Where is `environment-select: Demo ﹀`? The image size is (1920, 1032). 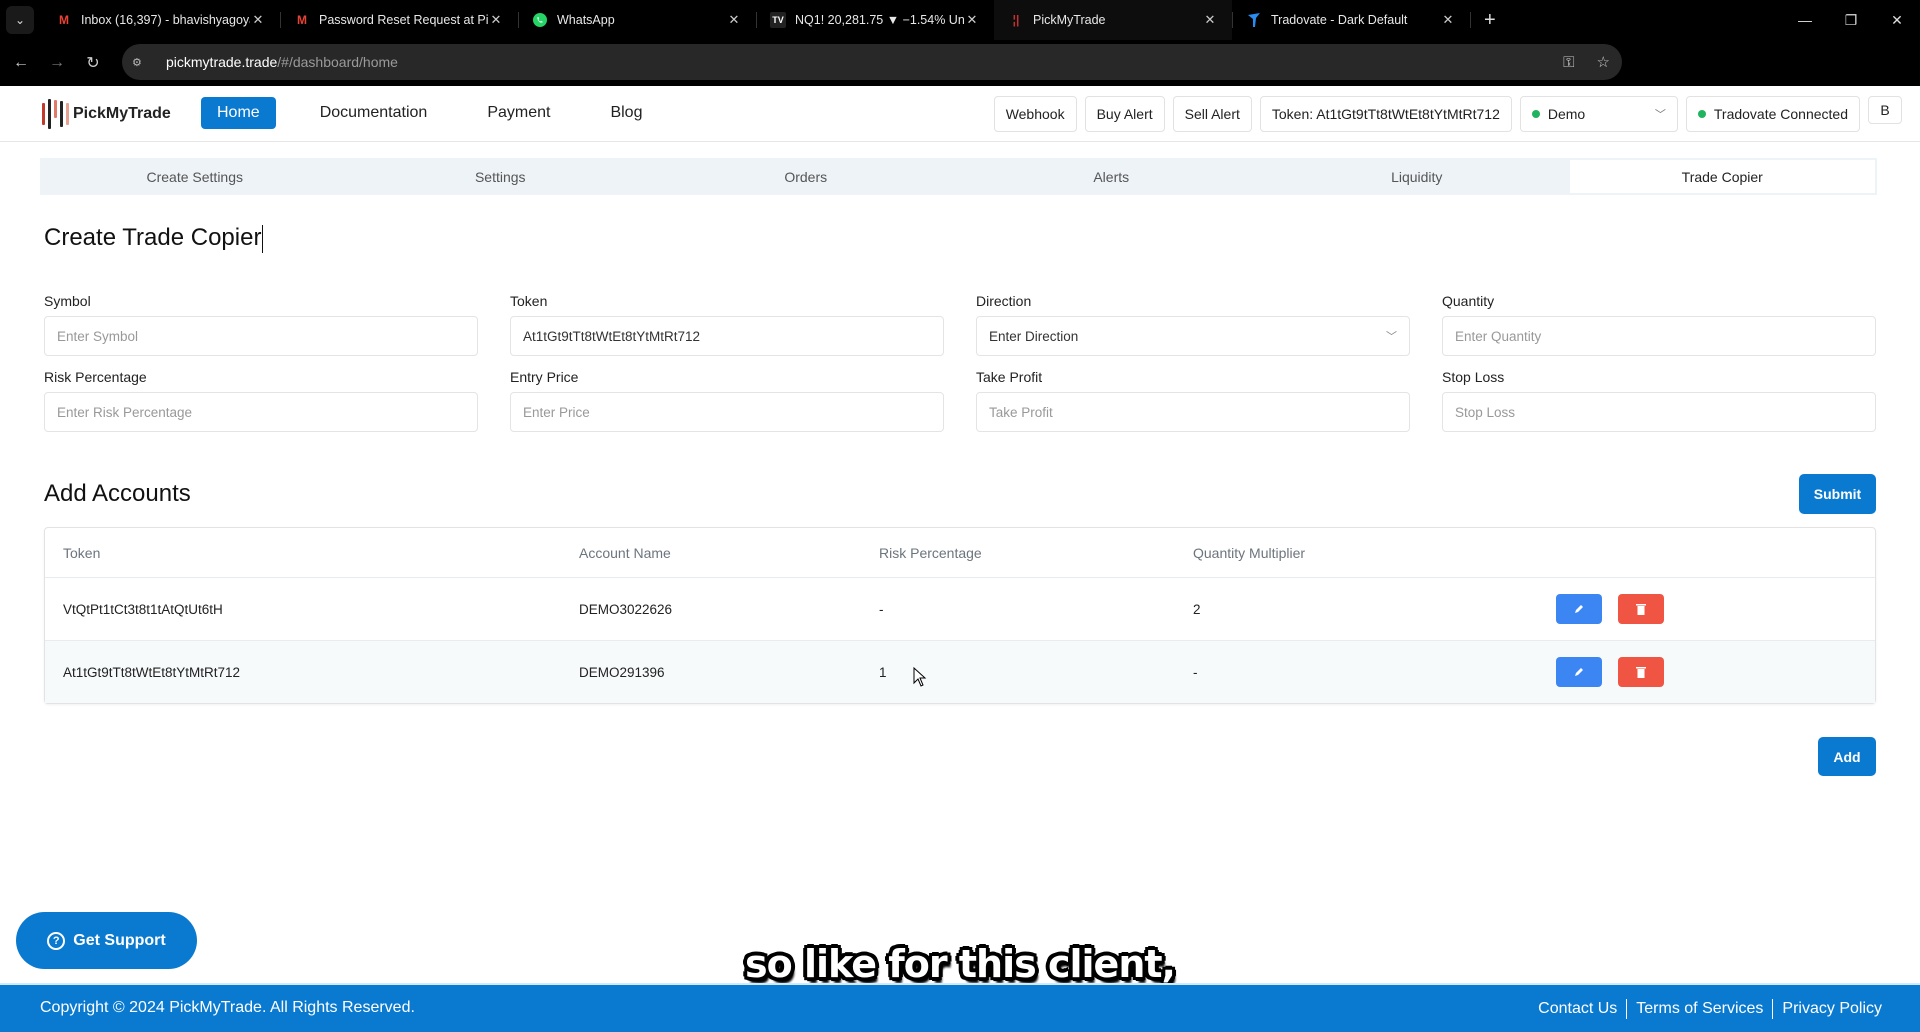
environment-select: Demo ﹀ is located at coordinates (1598, 114).